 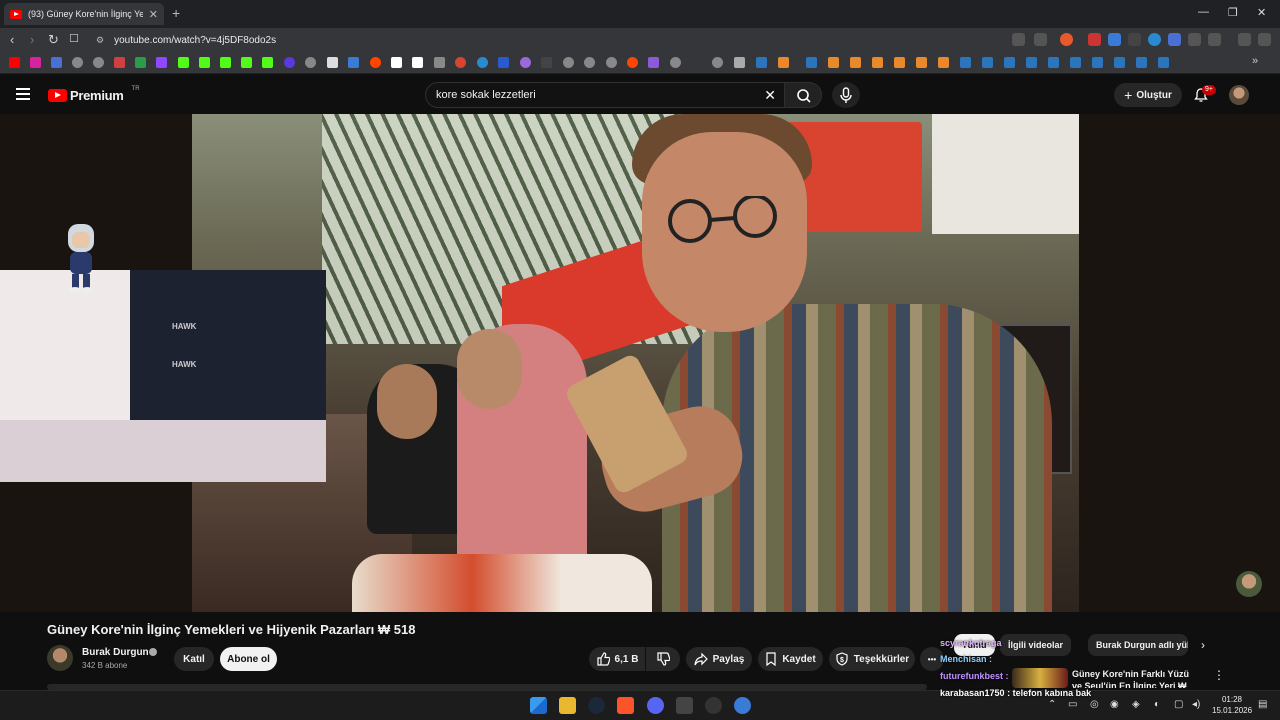 I want to click on obs-icon, so click(x=713, y=705).